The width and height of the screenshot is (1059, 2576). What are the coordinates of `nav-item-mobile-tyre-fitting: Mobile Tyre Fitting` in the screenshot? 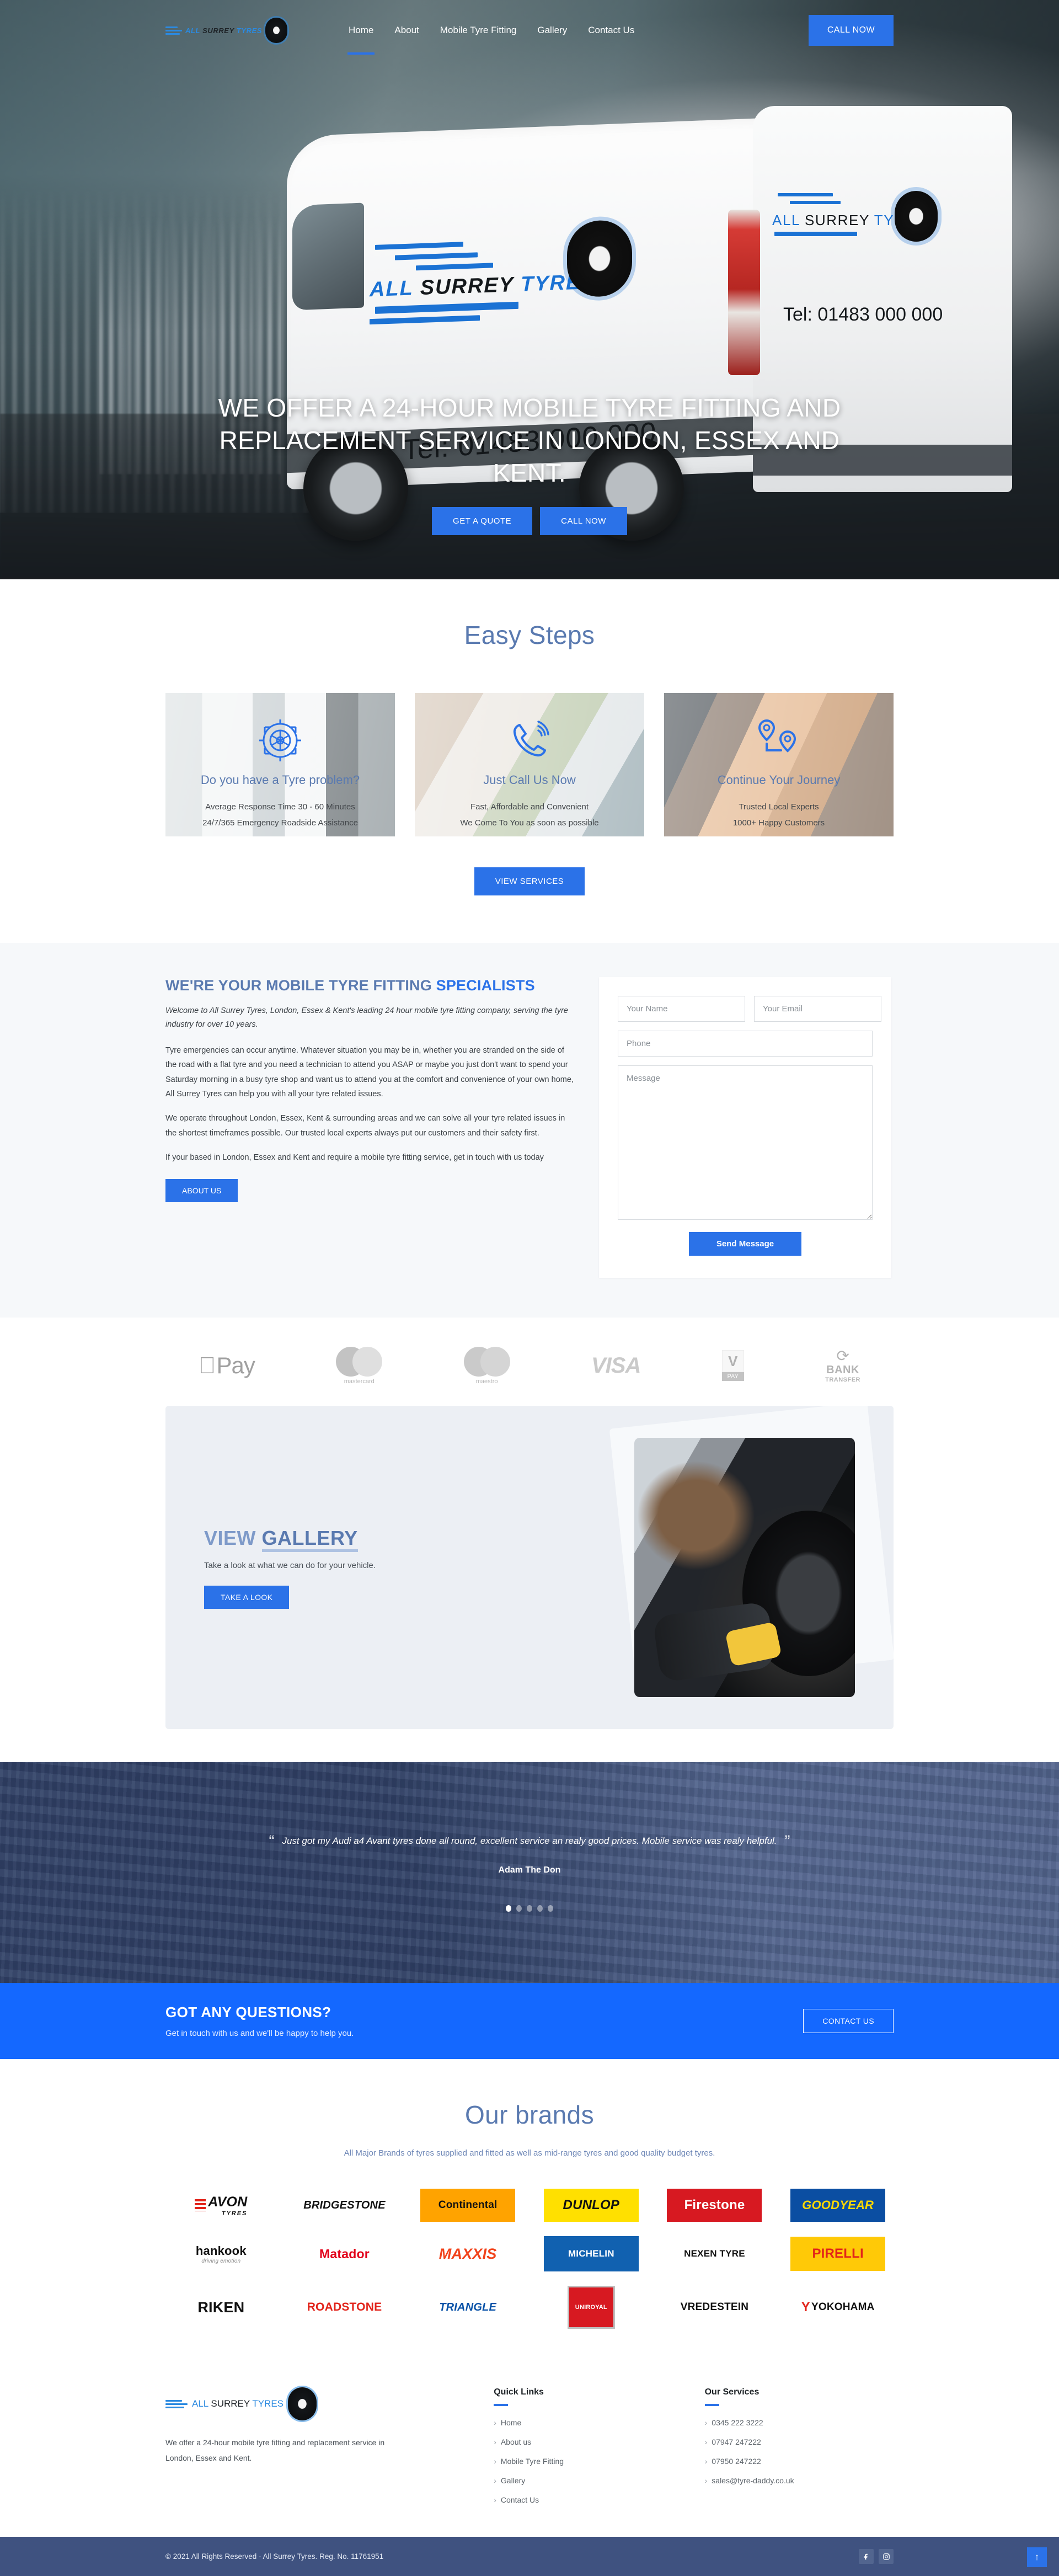 It's located at (478, 30).